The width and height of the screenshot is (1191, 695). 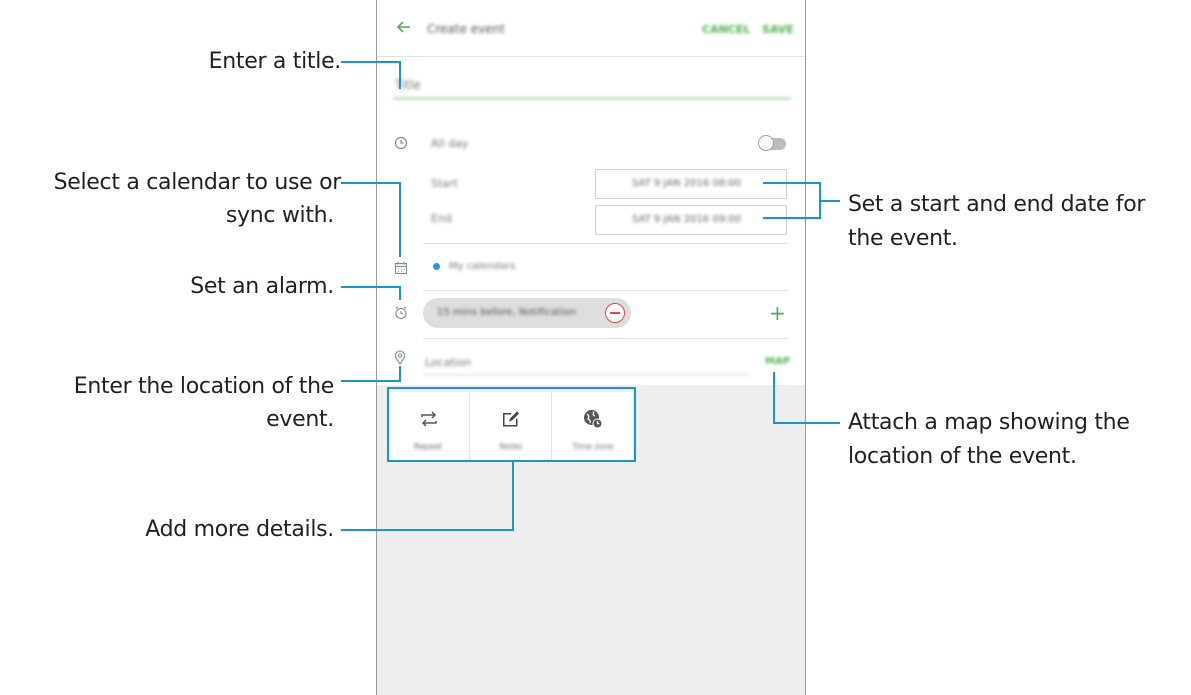 I want to click on start-label: Start, so click(x=444, y=183).